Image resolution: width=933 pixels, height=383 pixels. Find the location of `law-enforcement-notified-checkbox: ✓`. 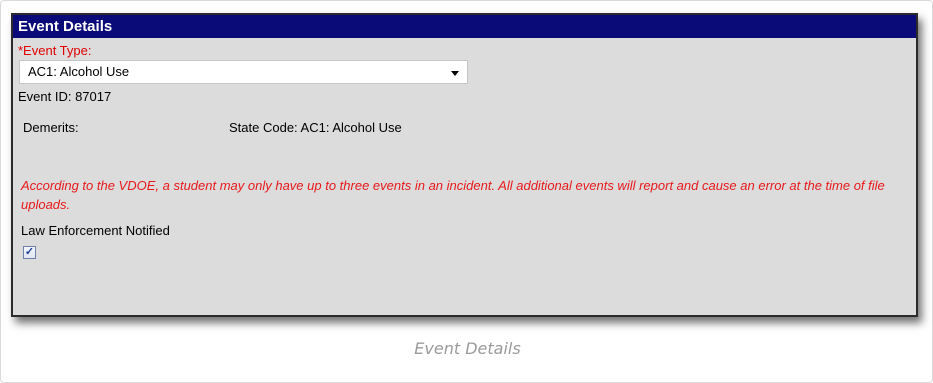

law-enforcement-notified-checkbox: ✓ is located at coordinates (29, 252).